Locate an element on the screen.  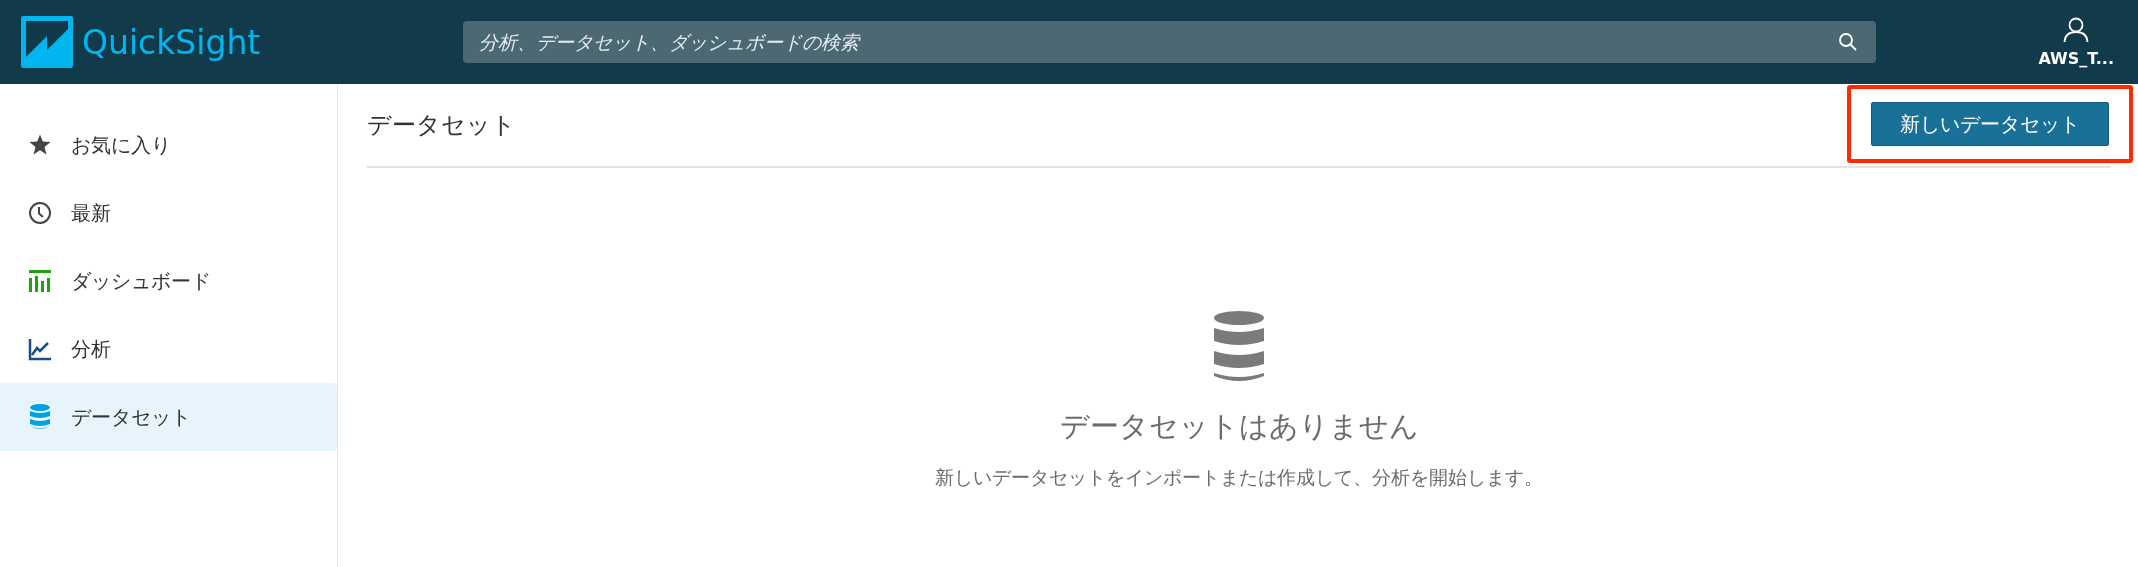
search-field: 分析、データセット、ダッシュボードの検索 is located at coordinates (1169, 42).